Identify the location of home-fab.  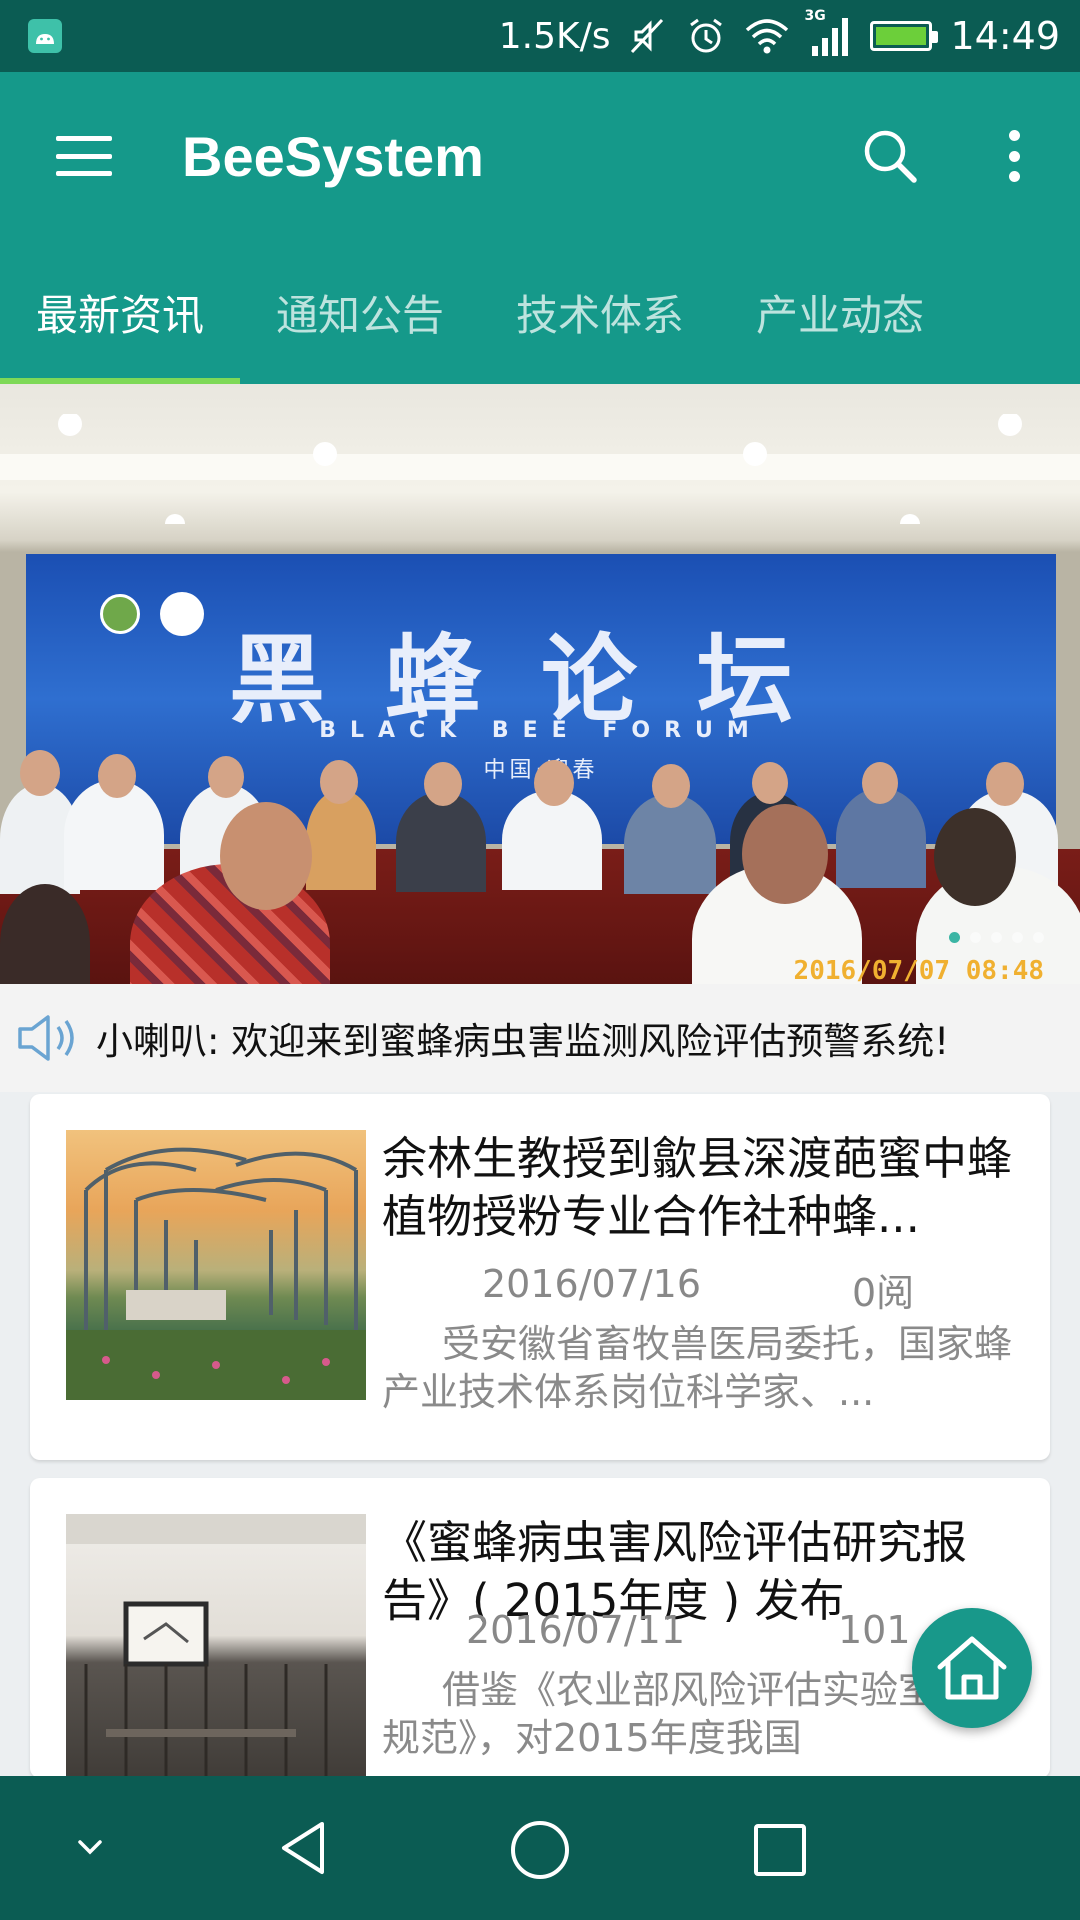
(972, 1668).